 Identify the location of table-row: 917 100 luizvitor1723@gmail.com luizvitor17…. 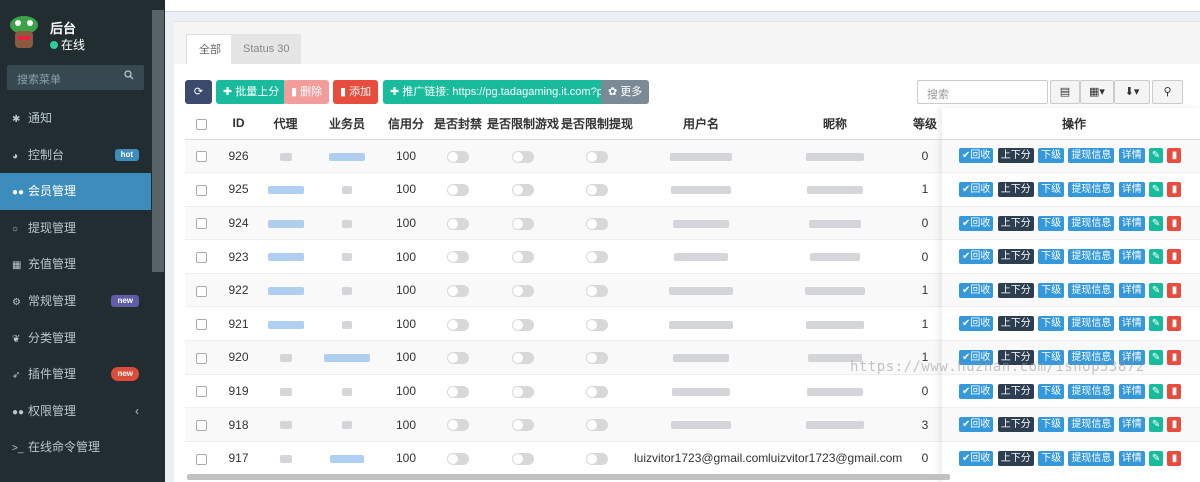
(692, 457).